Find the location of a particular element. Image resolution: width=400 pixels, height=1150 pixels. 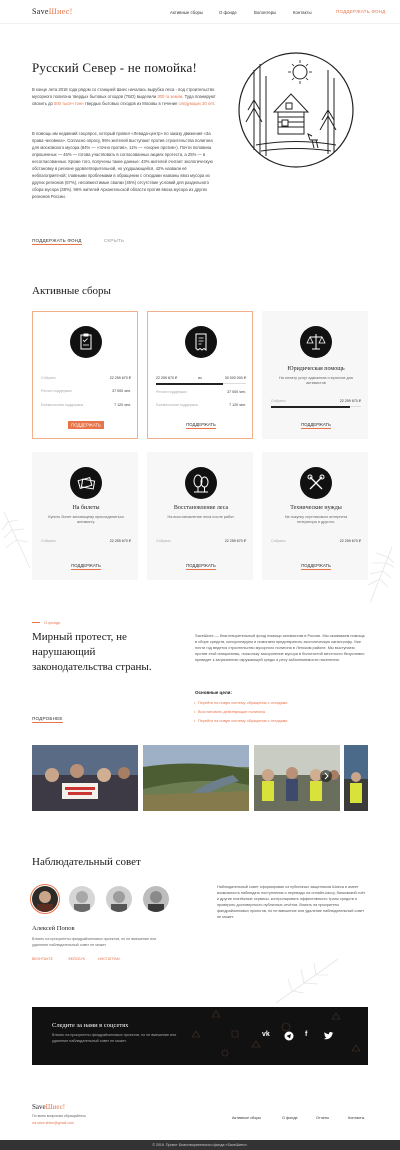

chevron-right-icon is located at coordinates (326, 776).